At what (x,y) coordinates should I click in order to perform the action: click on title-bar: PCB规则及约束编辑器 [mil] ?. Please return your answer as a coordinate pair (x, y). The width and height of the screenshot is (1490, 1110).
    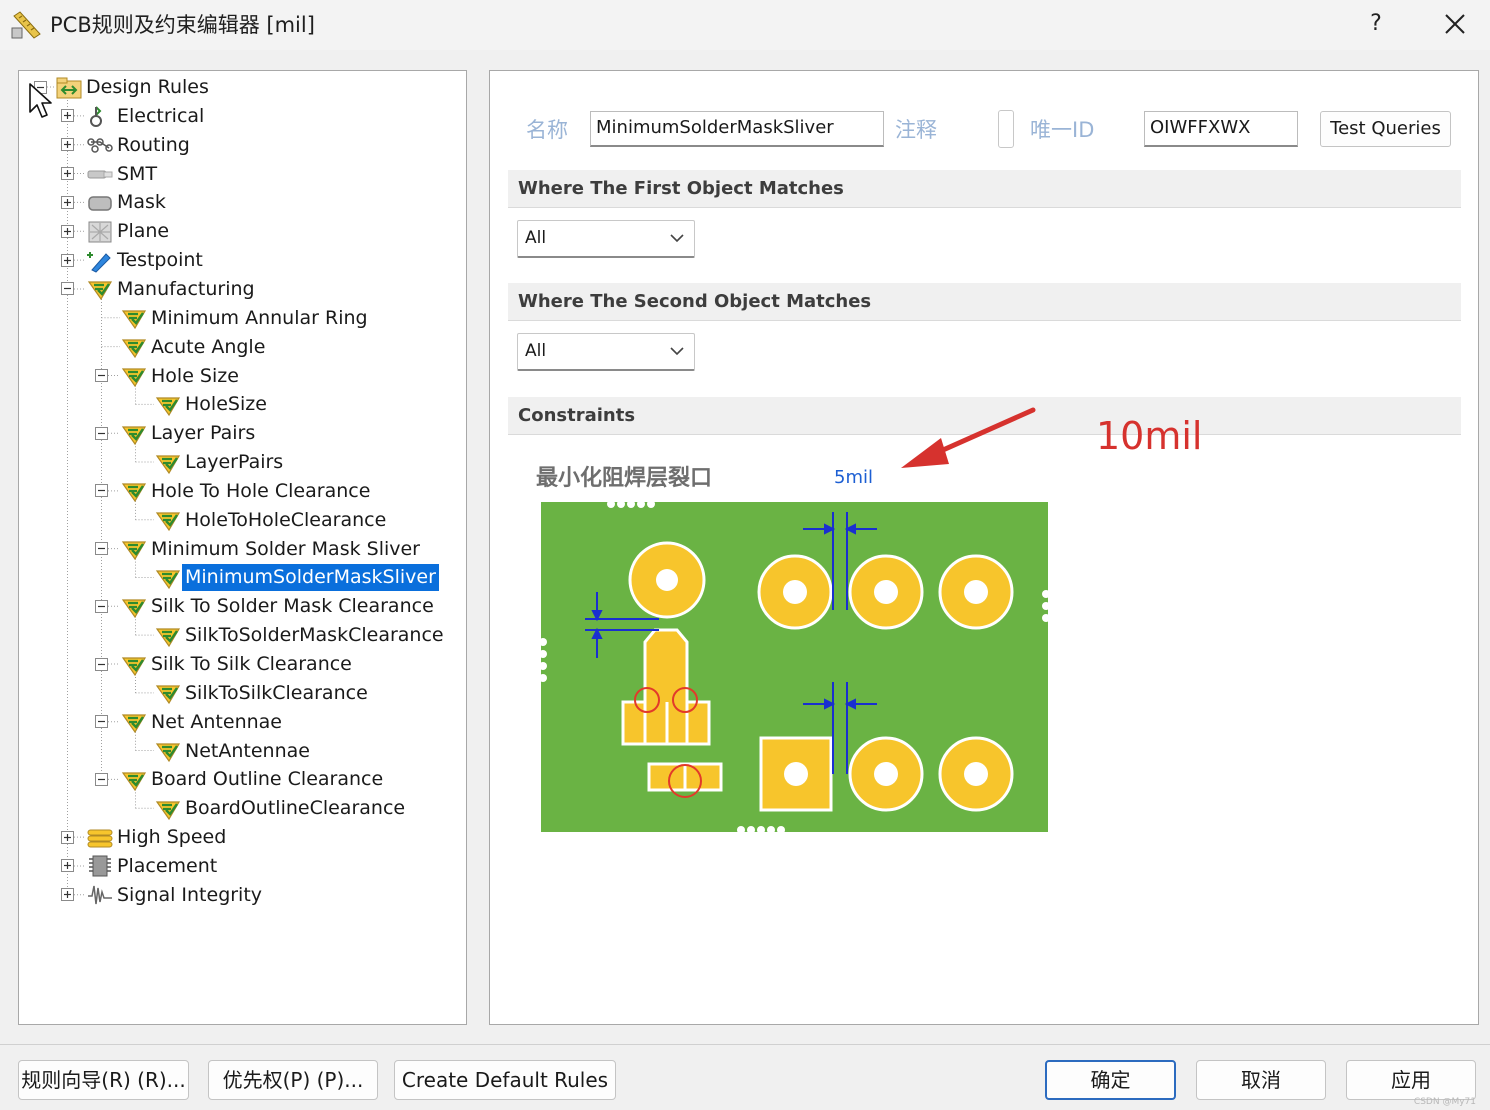
    Looking at the image, I should click on (745, 25).